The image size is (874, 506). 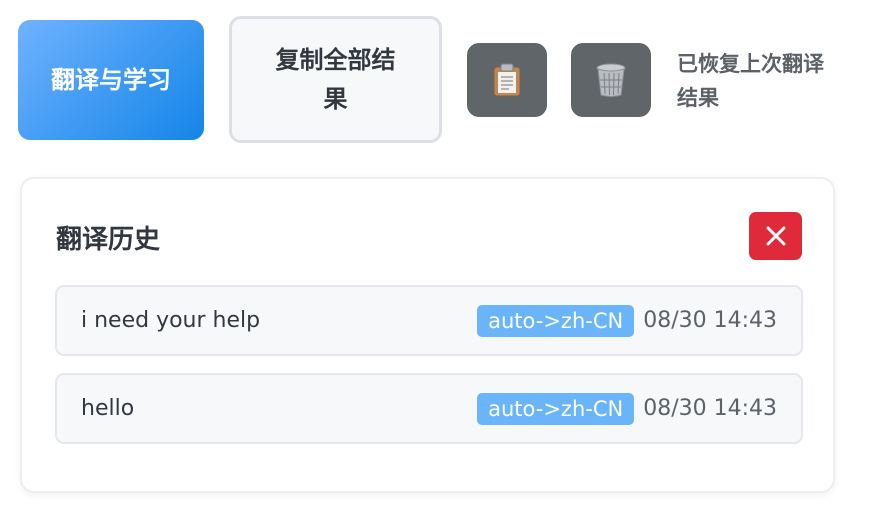 I want to click on copy-all-button-label: 复制全部结果, so click(x=335, y=79).